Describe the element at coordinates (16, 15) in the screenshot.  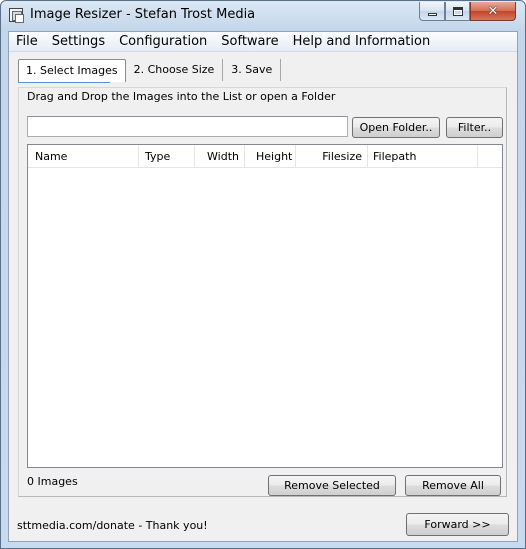
I see `app-window-icon` at that location.